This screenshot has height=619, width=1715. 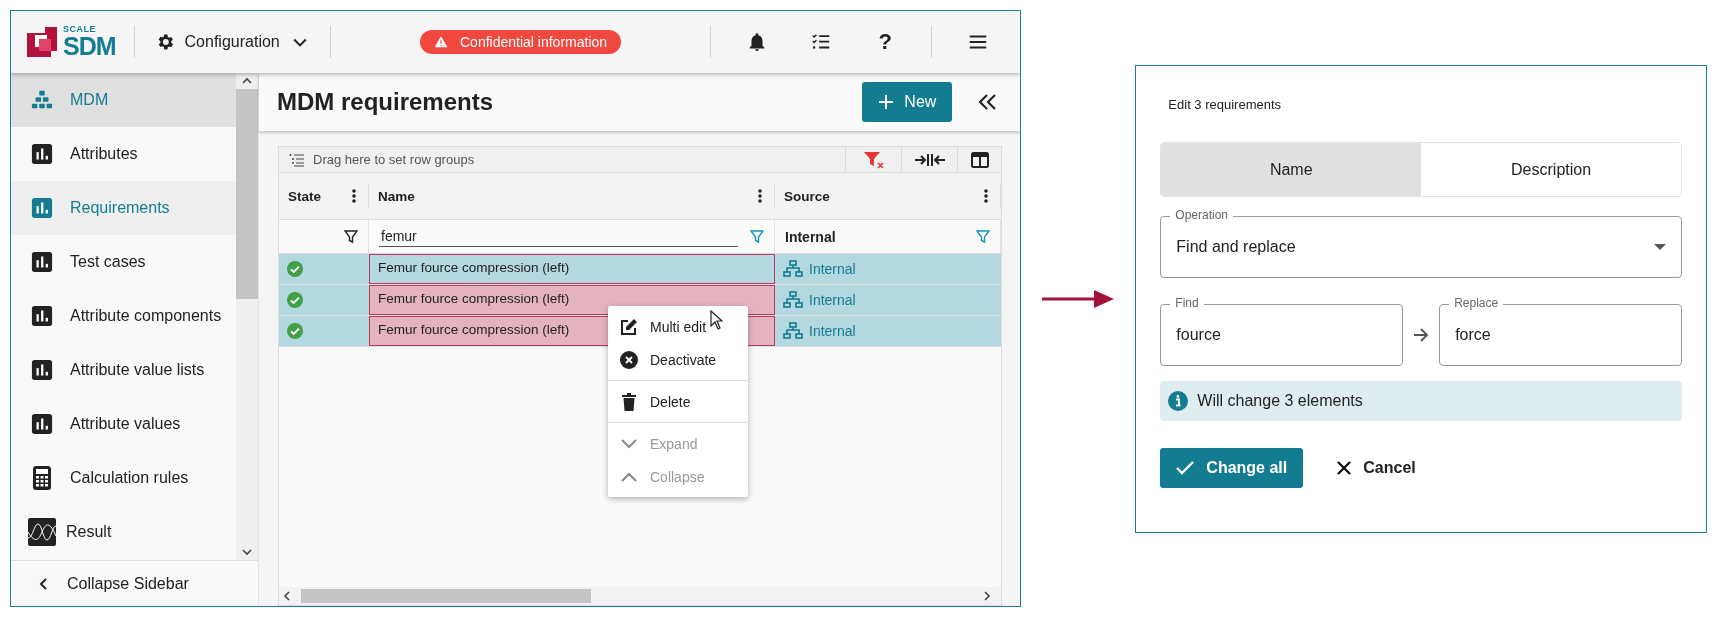 I want to click on dialog-title: Edit 3 requirements, so click(x=1225, y=104).